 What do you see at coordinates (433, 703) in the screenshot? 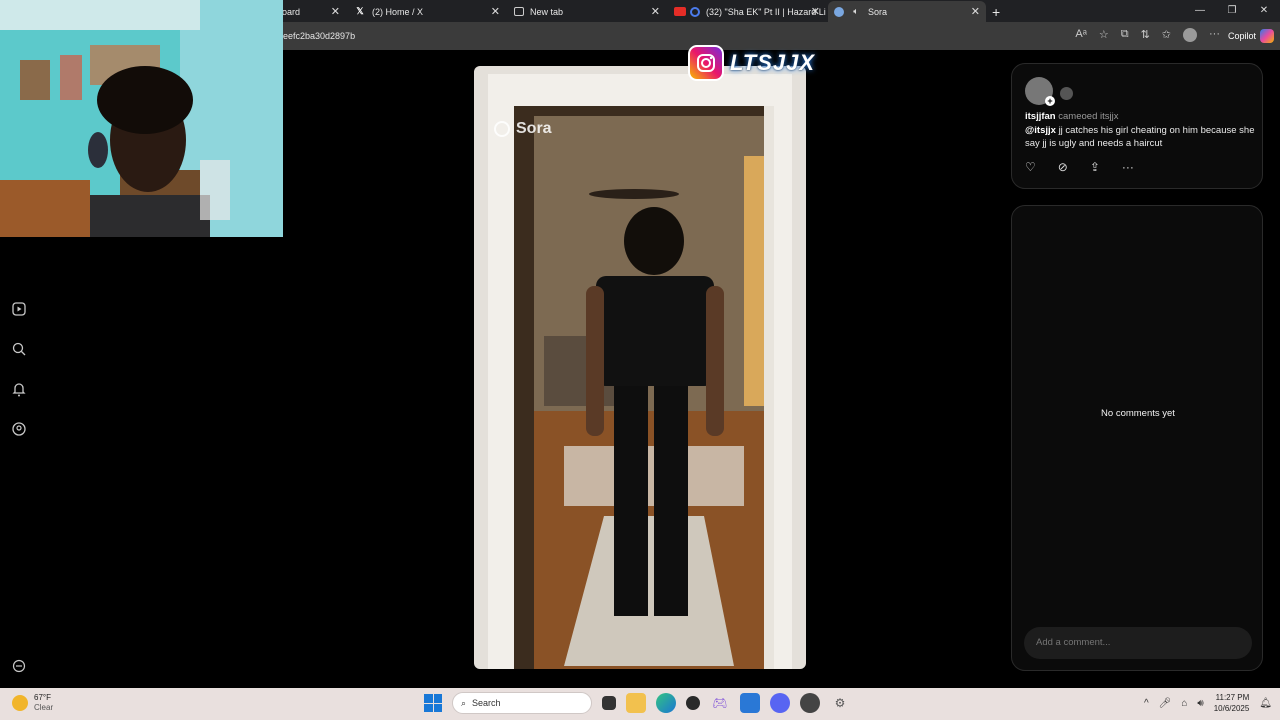
I see `windows-start-icon` at bounding box center [433, 703].